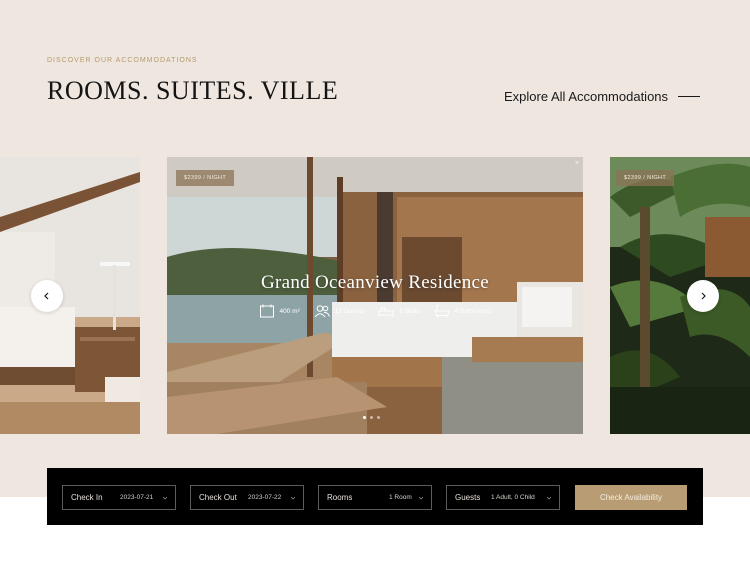 The height and width of the screenshot is (582, 750). Describe the element at coordinates (441, 311) in the screenshot. I see `bath-icon` at that location.